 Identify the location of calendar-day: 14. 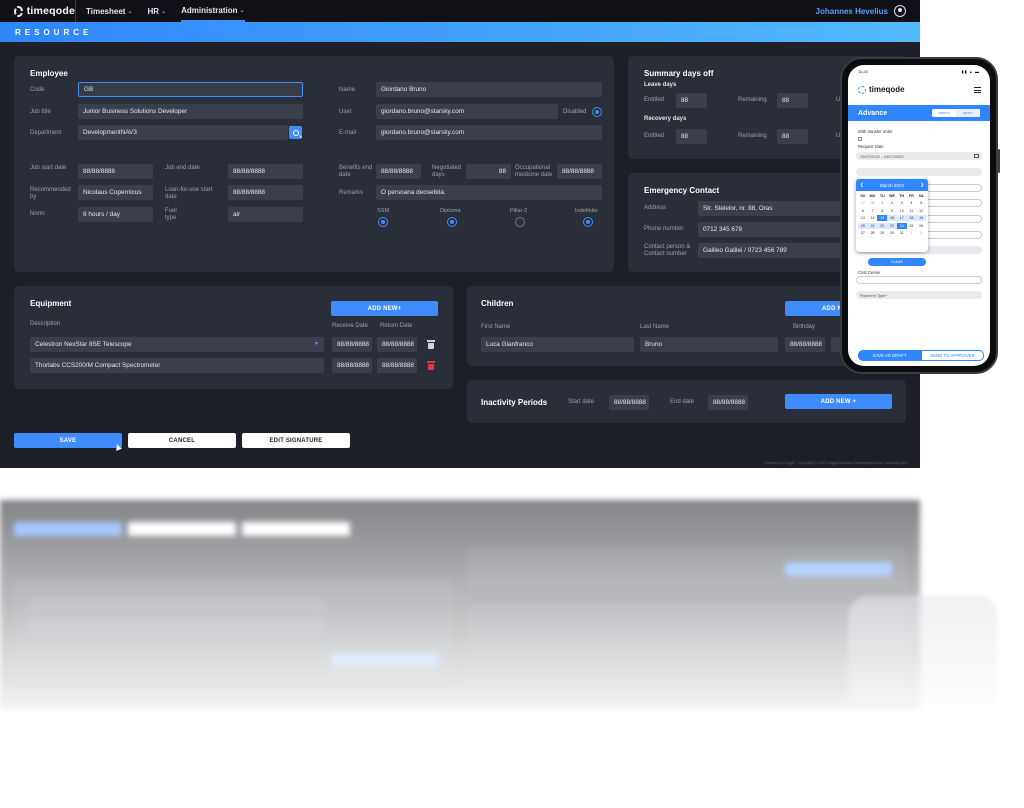
(873, 218).